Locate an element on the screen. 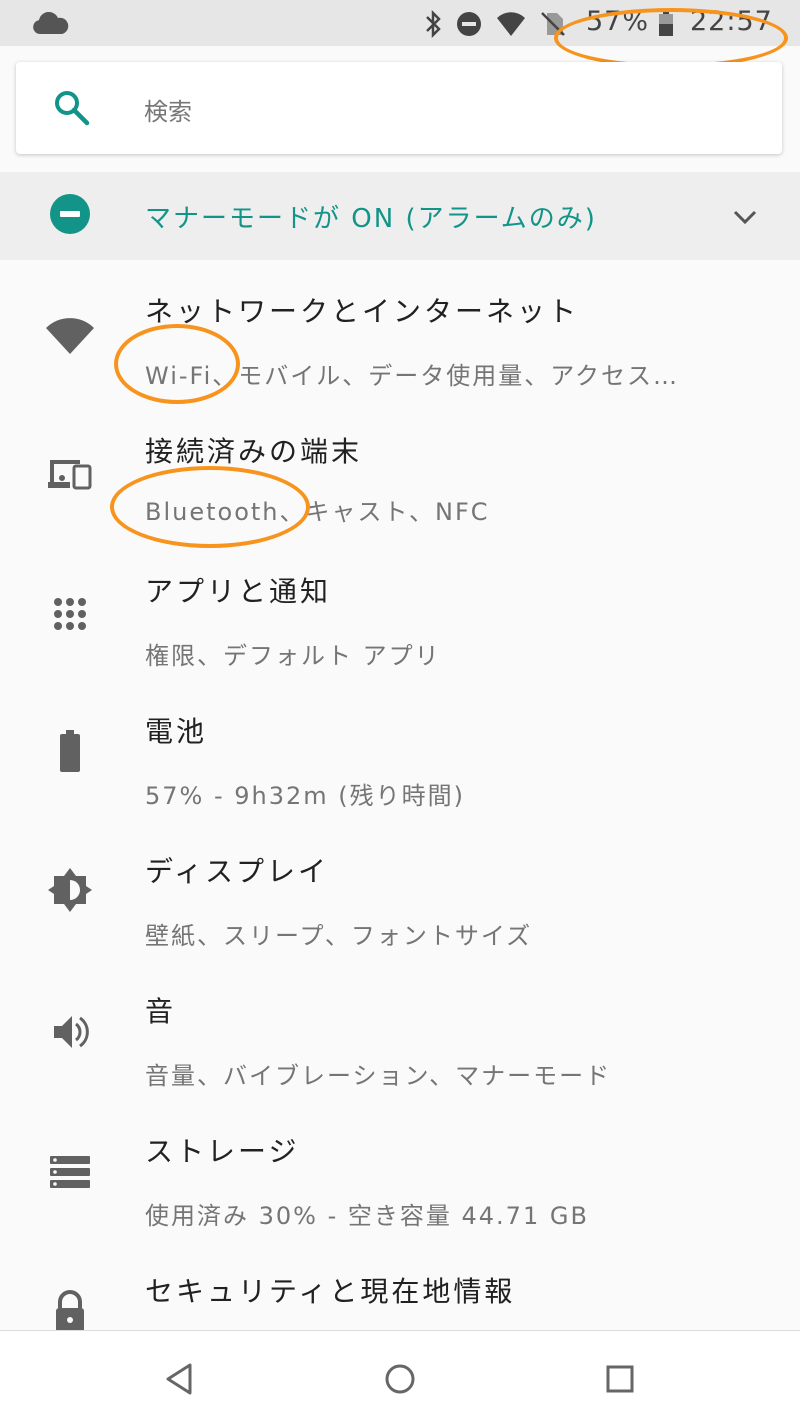  recents-button is located at coordinates (620, 1379).